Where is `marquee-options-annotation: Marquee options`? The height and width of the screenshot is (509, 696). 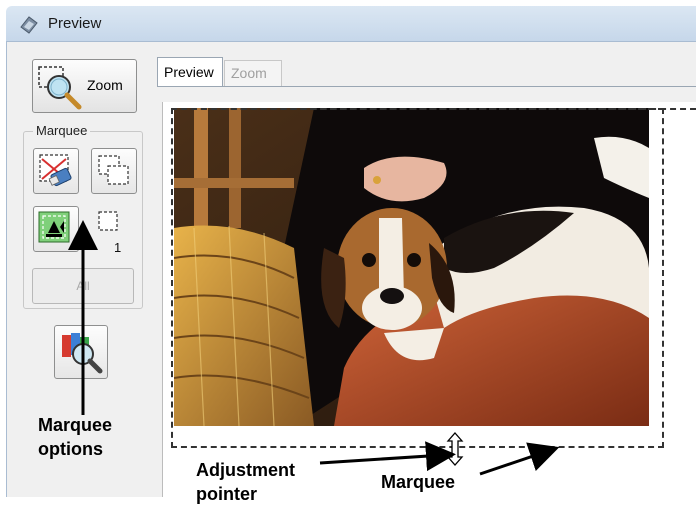
marquee-options-annotation: Marquee options is located at coordinates (75, 437).